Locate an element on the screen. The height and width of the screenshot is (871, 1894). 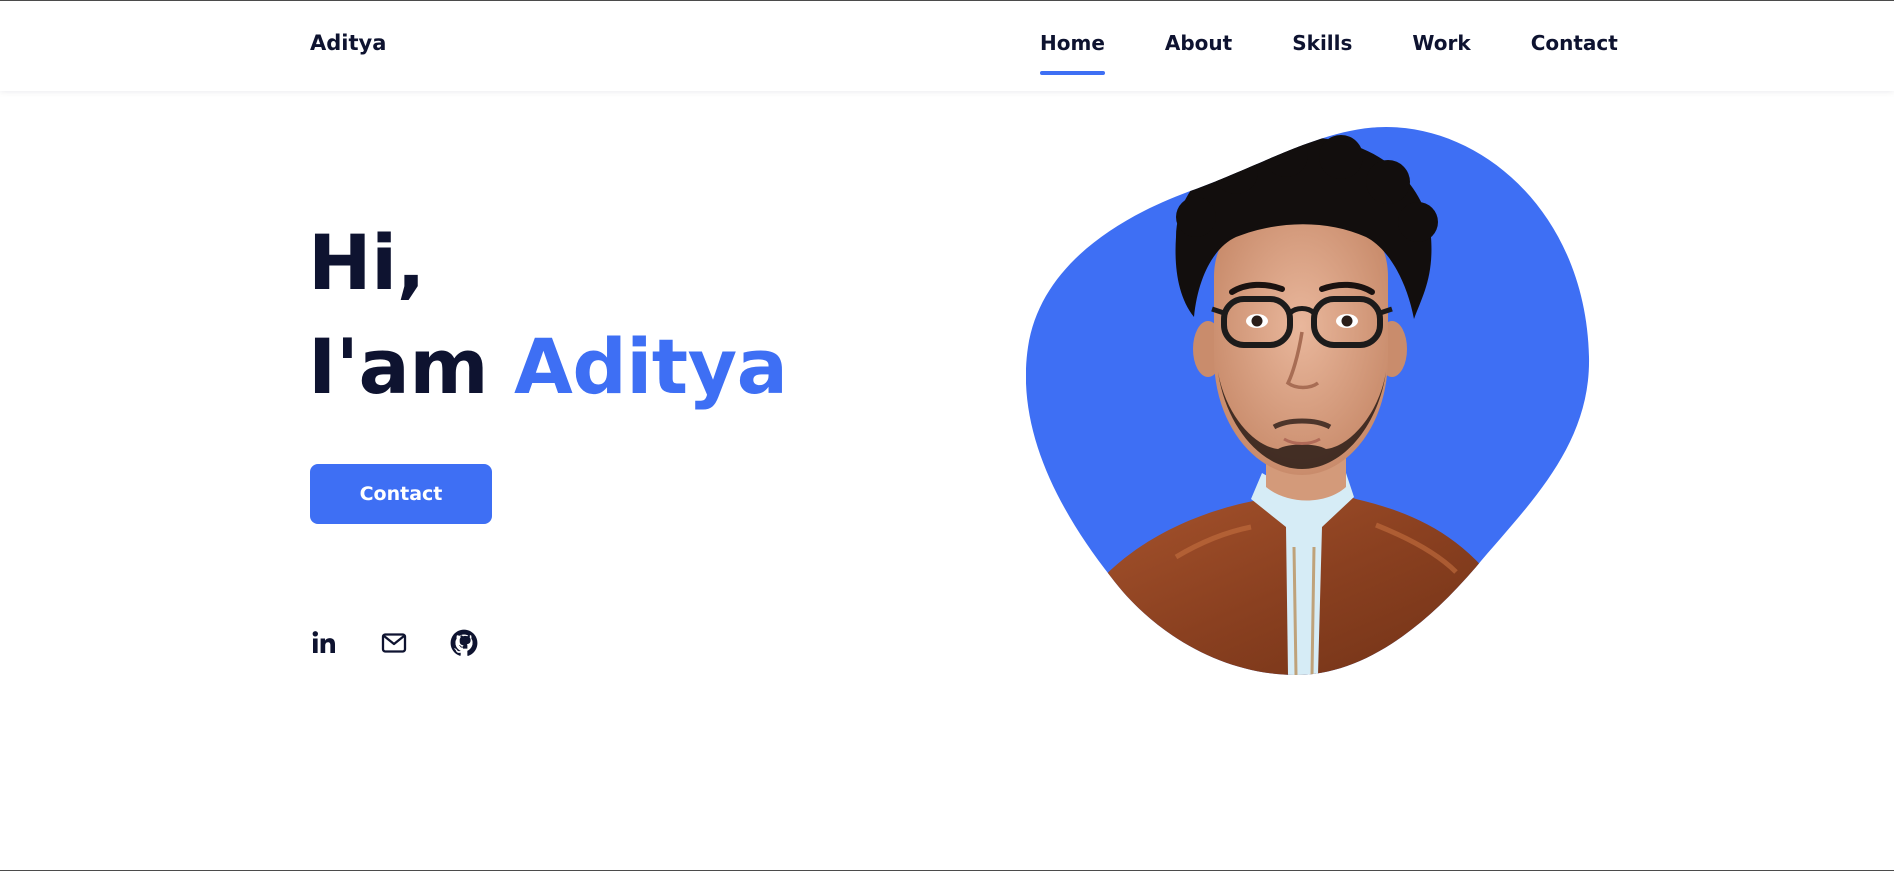
github-icon is located at coordinates (464, 643).